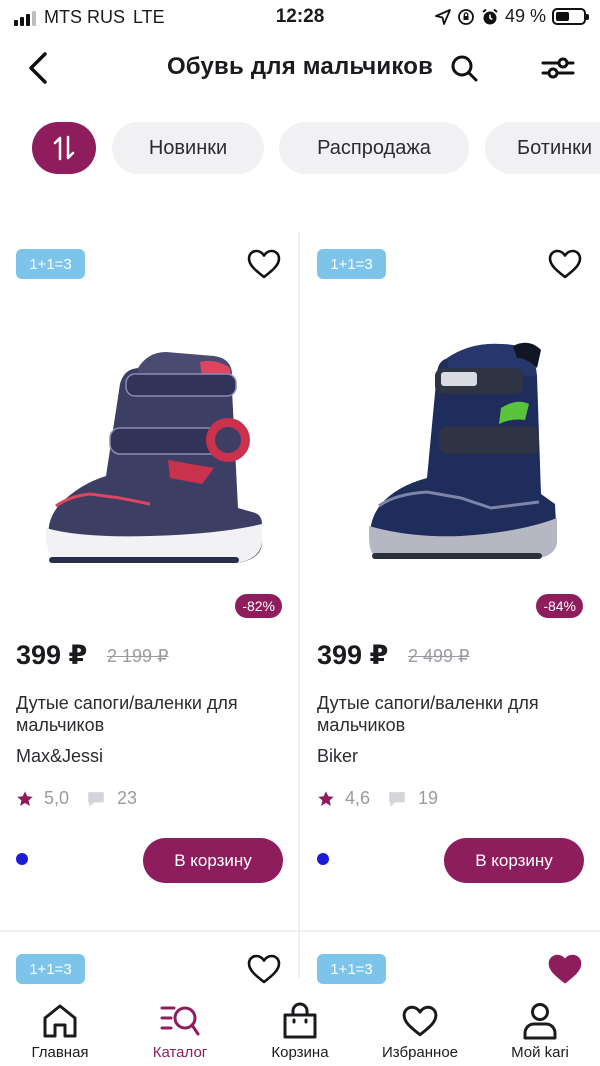  Describe the element at coordinates (428, 798) in the screenshot. I see `product-reviews-count: 19` at that location.